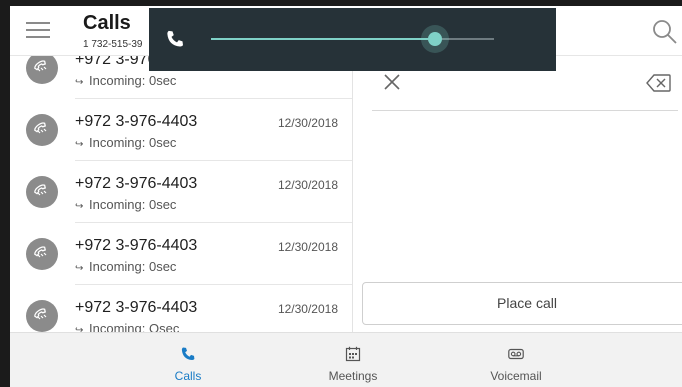 The height and width of the screenshot is (387, 682). I want to click on call-number: +972 3-976, so click(116, 62).